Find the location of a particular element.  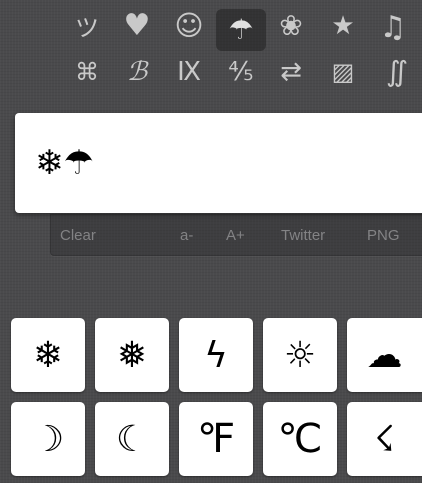

arrows-icon: ⇄ is located at coordinates (291, 72).